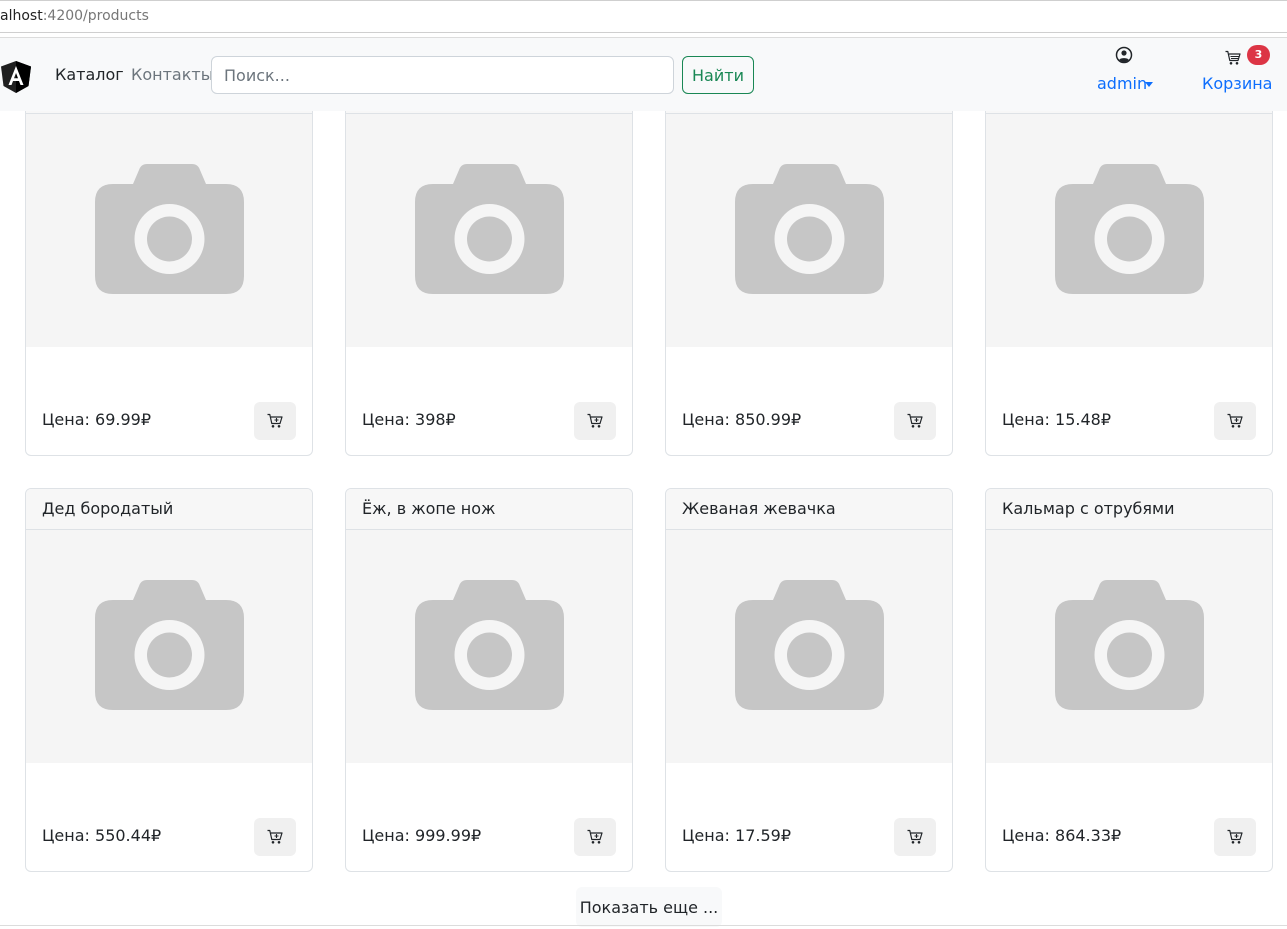  I want to click on angular-logo-icon, so click(16, 77).